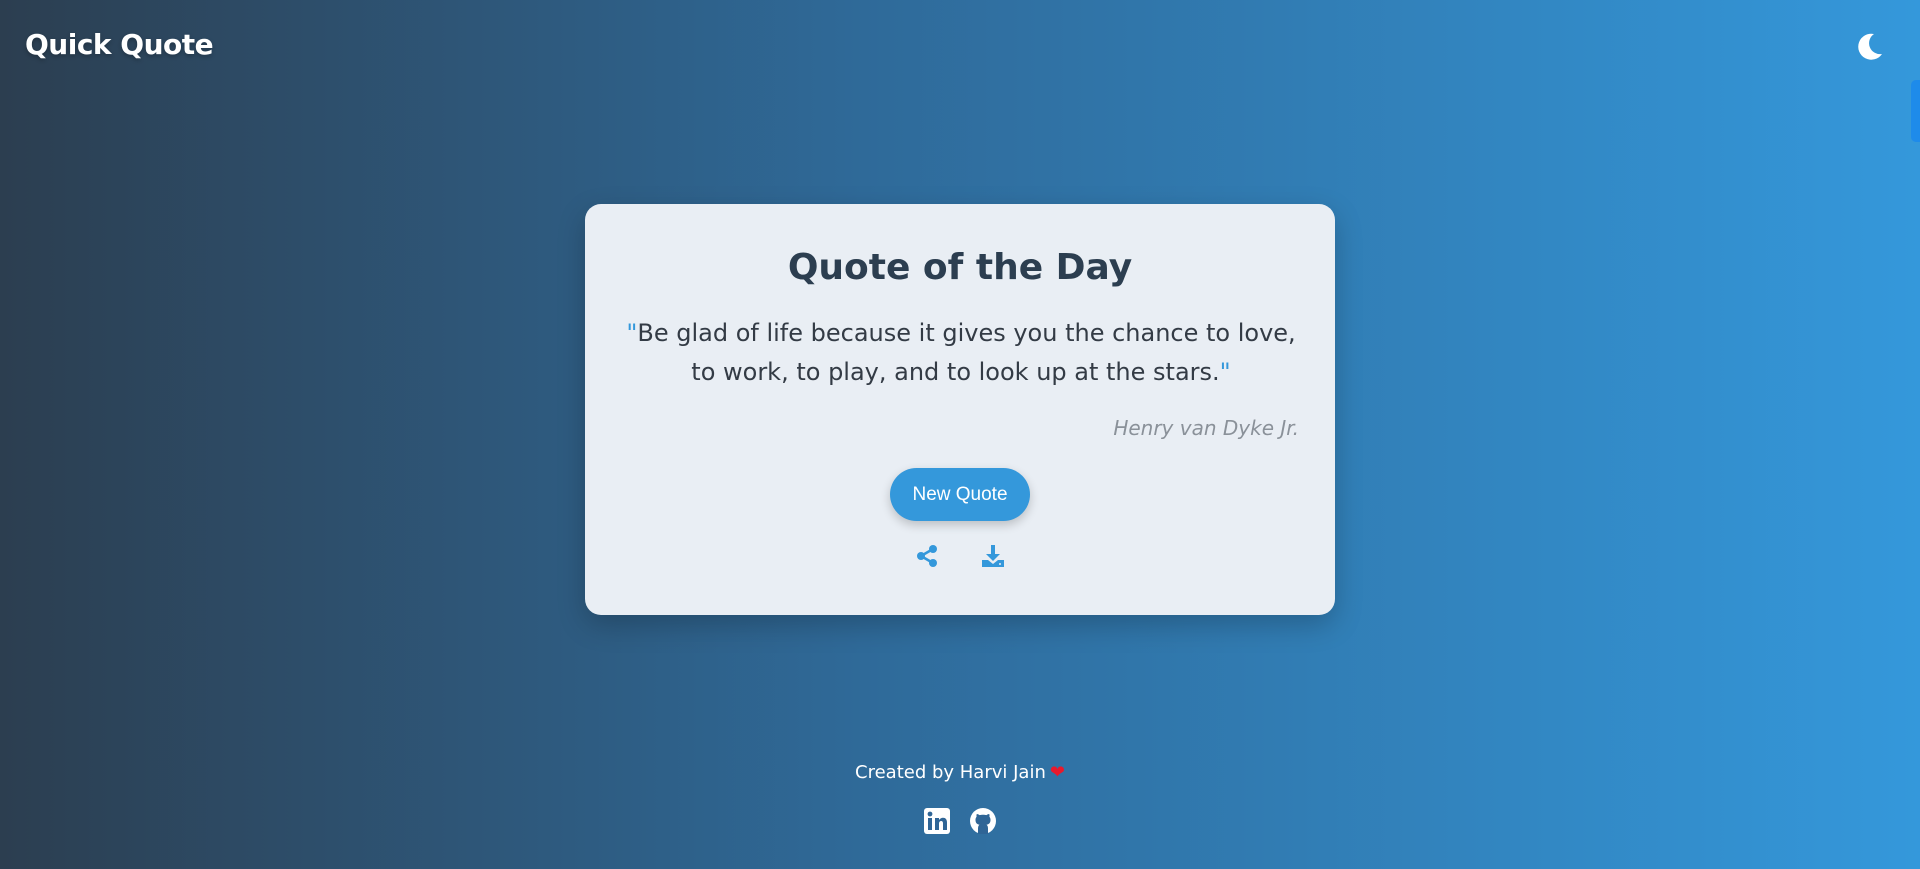 The image size is (1920, 869). I want to click on linkedin-icon, so click(937, 821).